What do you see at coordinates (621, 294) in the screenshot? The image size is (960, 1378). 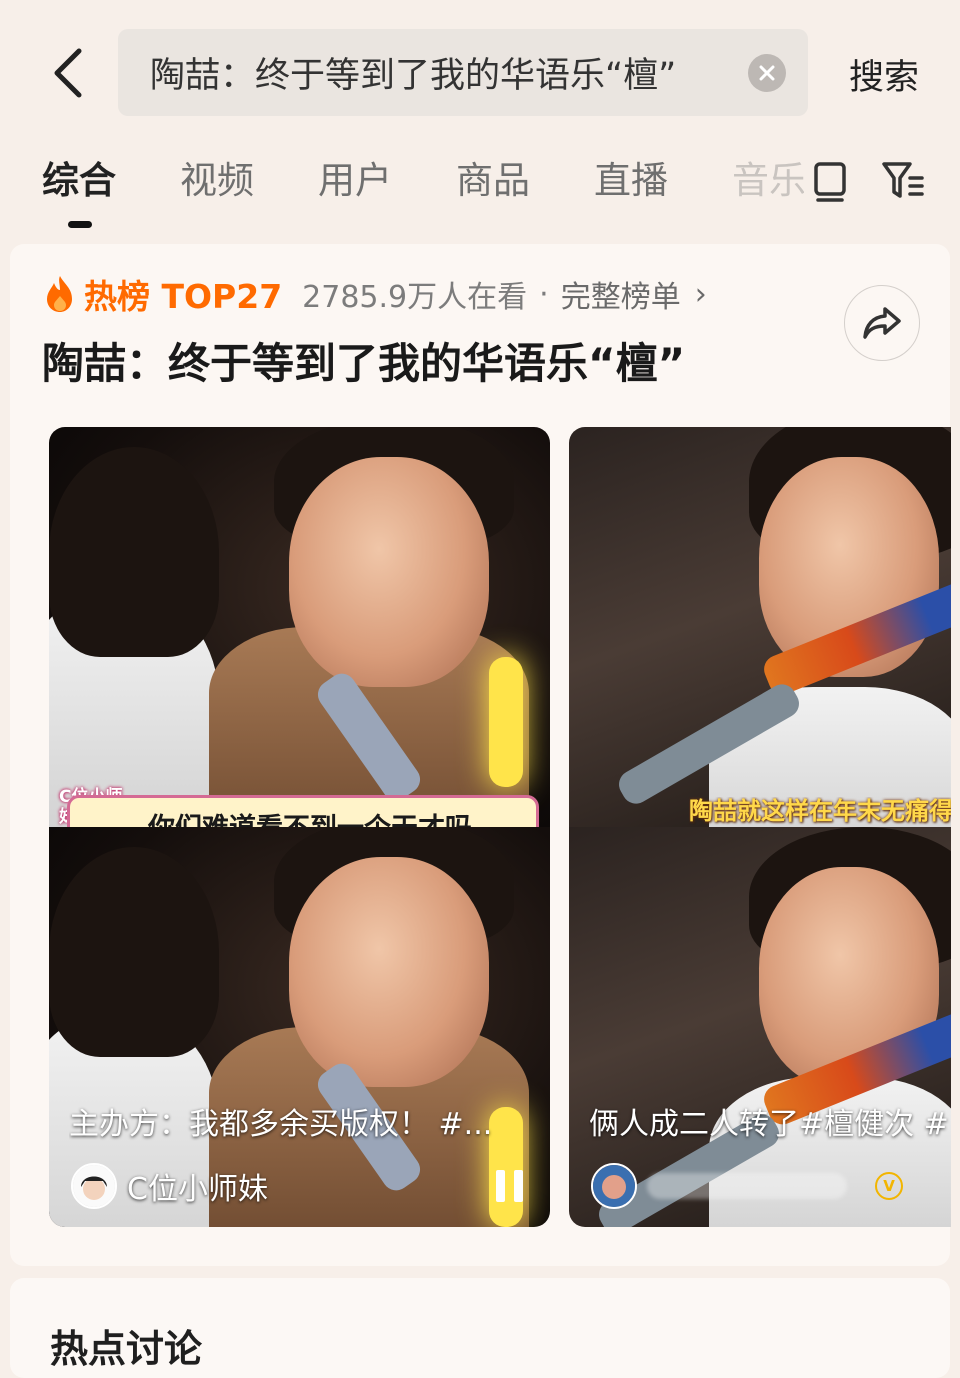 I see `full-list-link: 完整榜单` at bounding box center [621, 294].